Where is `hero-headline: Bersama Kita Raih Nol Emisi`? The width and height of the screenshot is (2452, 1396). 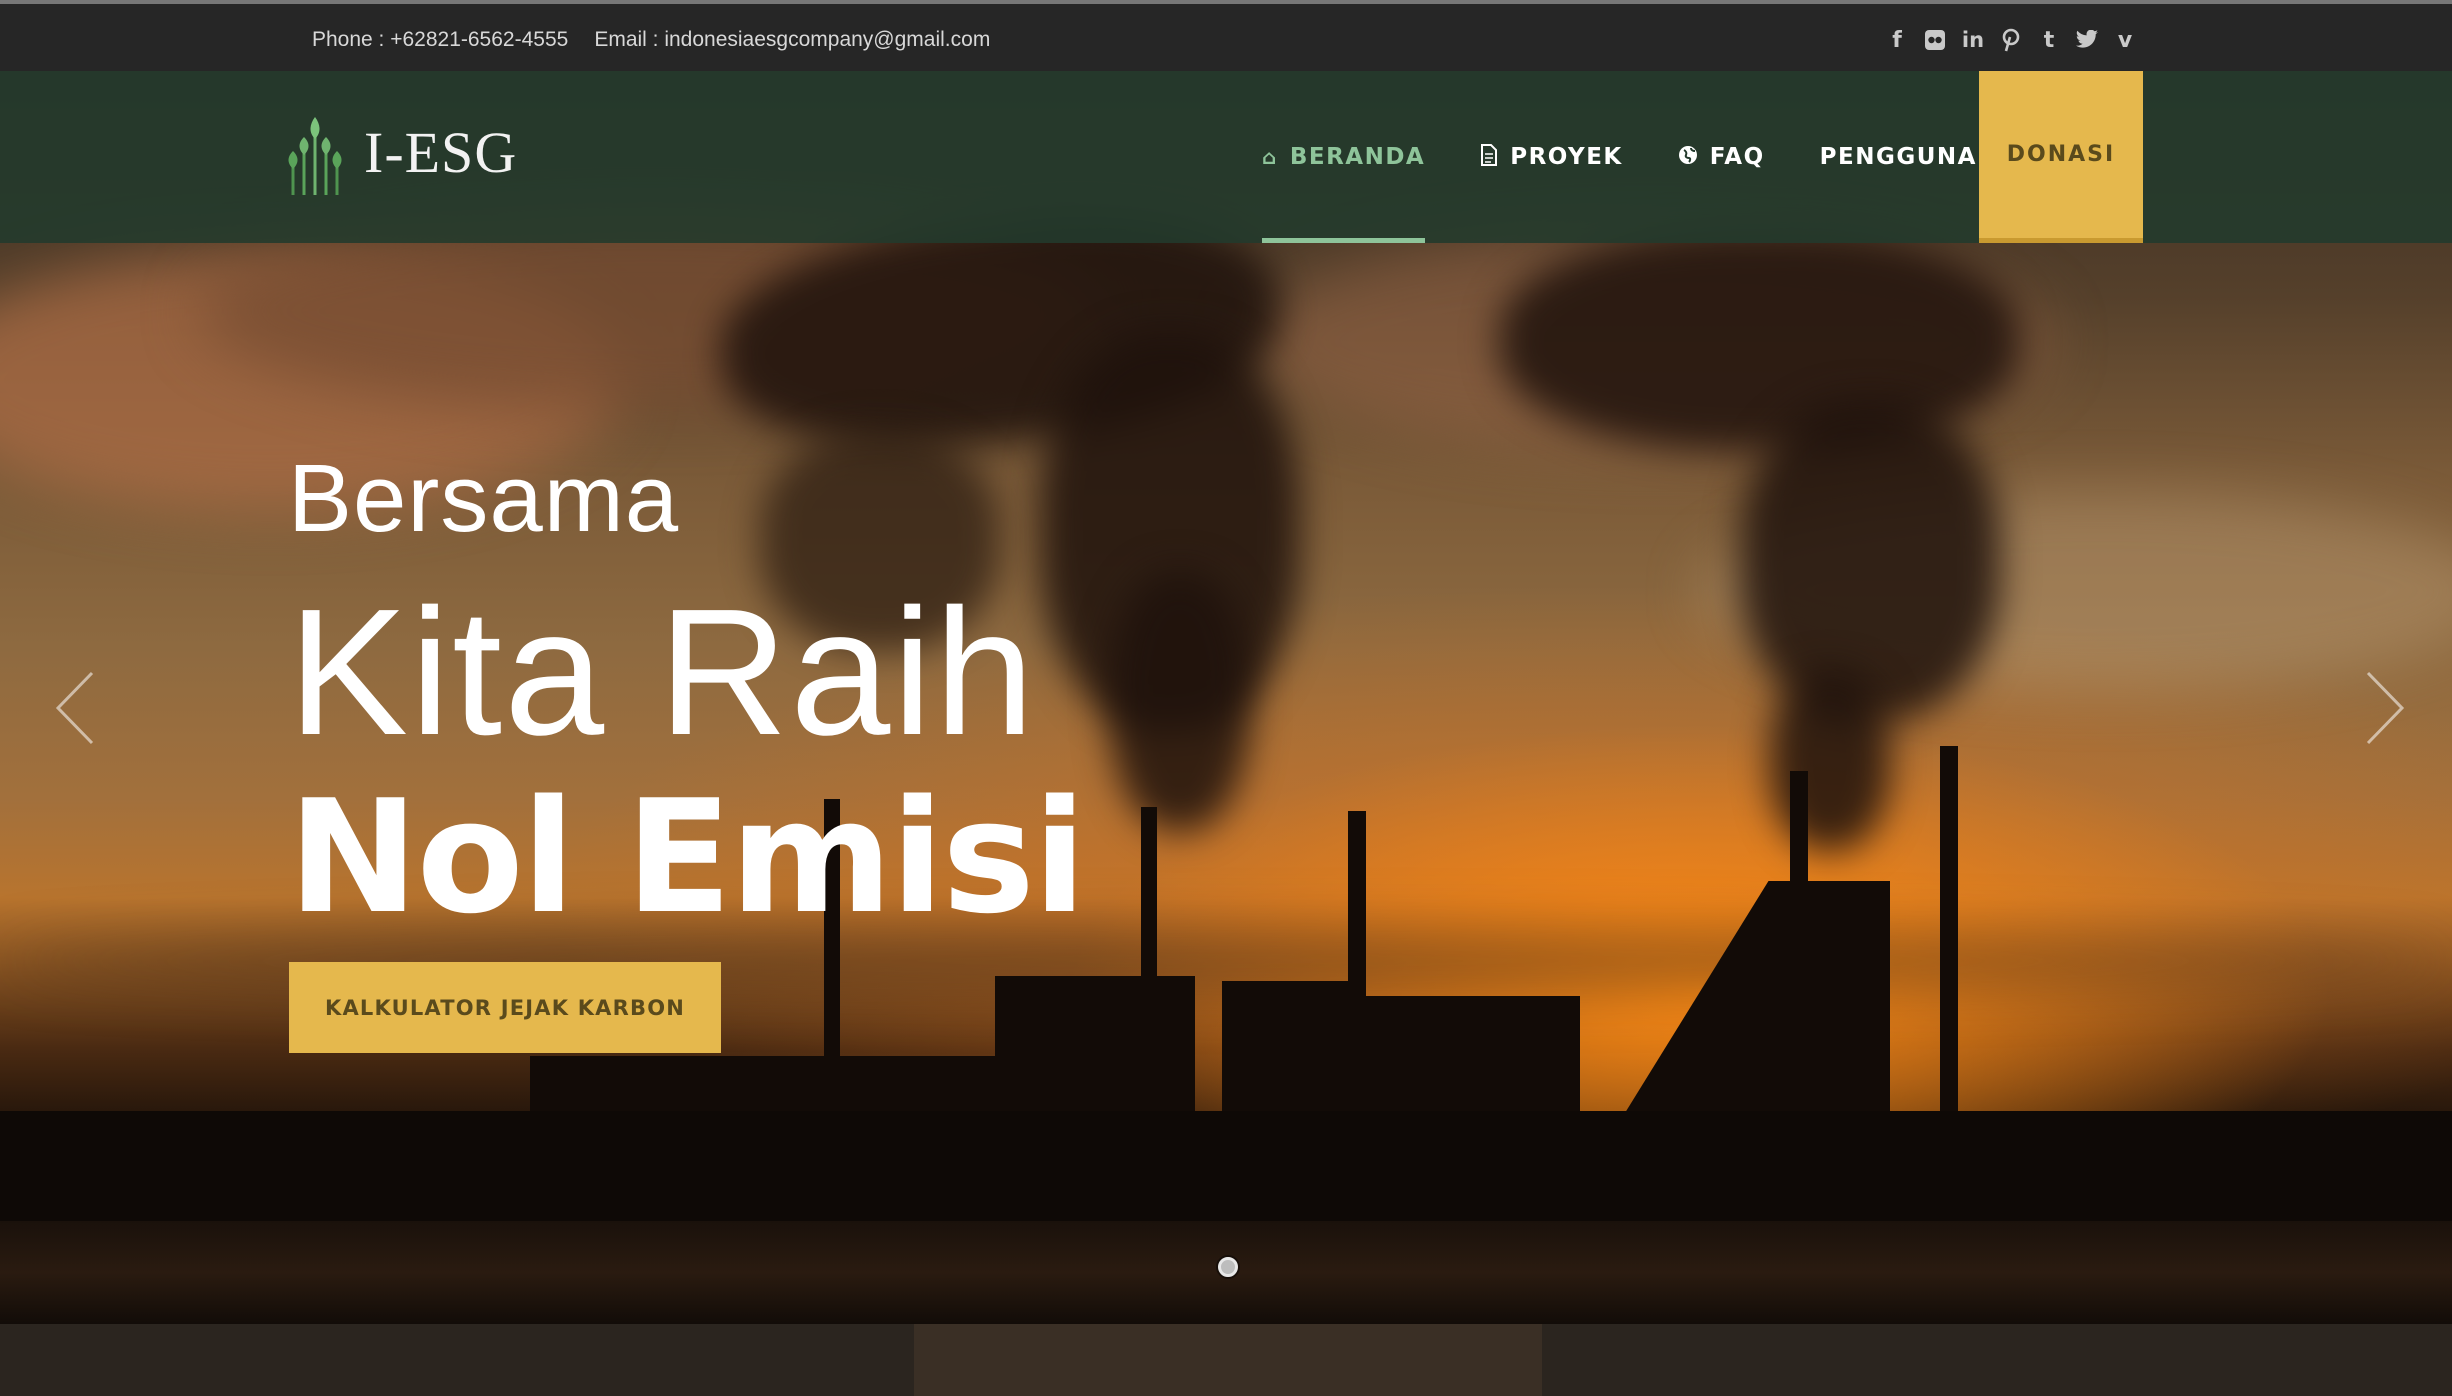
hero-headline: Bersama Kita Raih Nol Emisi is located at coordinates (687, 696).